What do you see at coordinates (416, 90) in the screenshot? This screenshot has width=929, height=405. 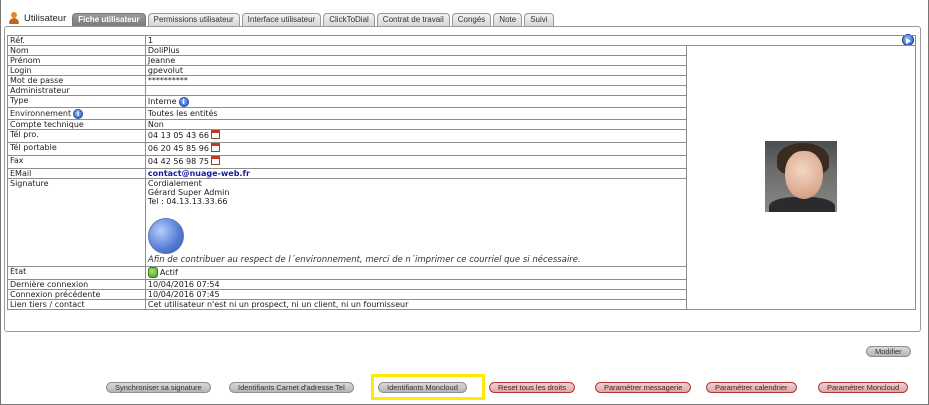 I see `field-value` at bounding box center [416, 90].